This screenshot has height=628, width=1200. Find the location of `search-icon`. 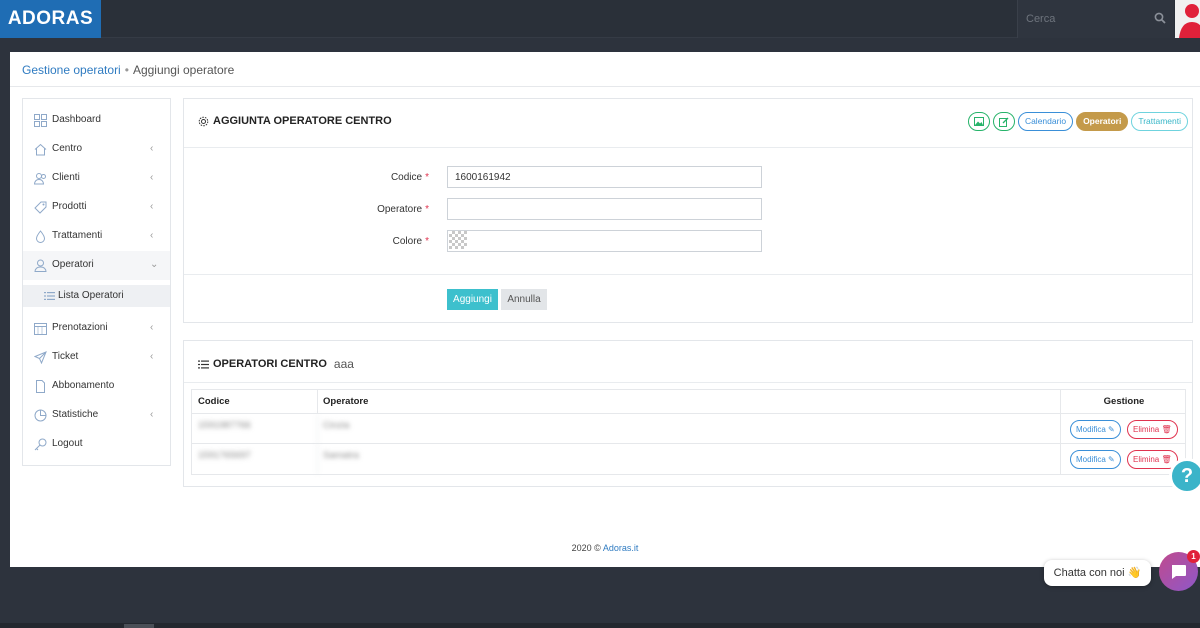

search-icon is located at coordinates (1160, 18).